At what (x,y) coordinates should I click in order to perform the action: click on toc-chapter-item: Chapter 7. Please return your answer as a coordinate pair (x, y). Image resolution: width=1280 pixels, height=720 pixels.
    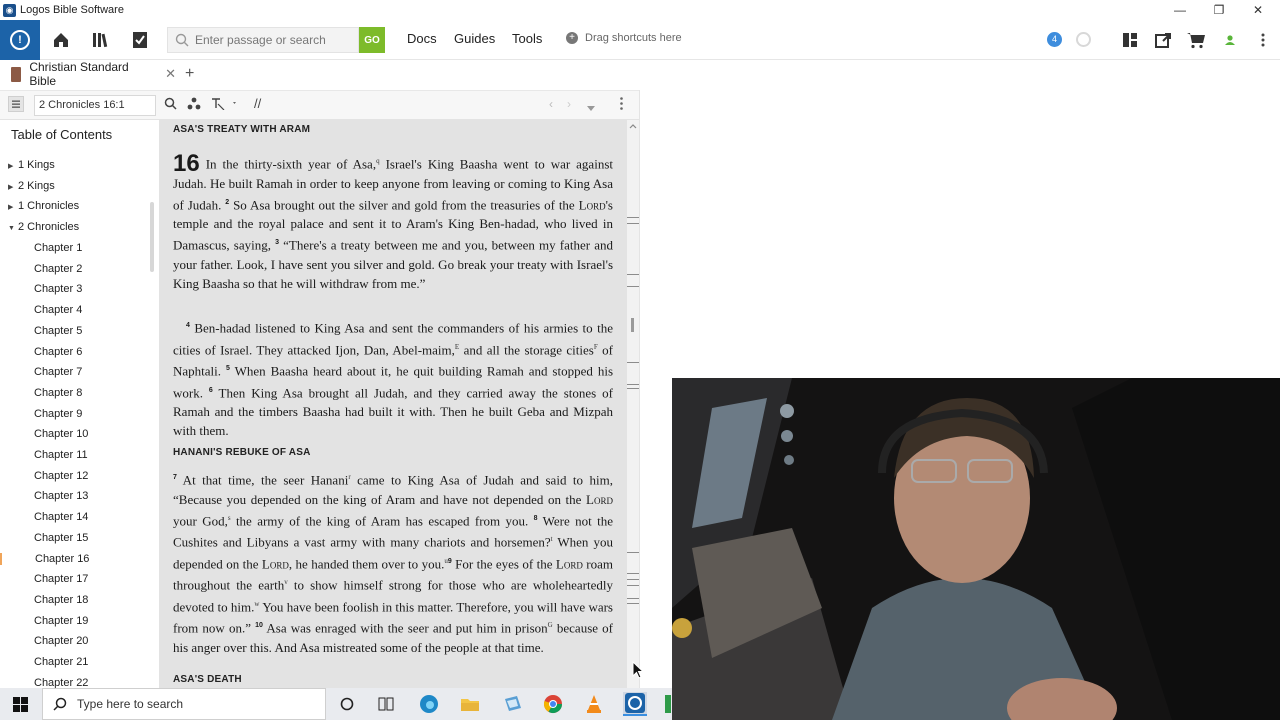
    Looking at the image, I should click on (58, 372).